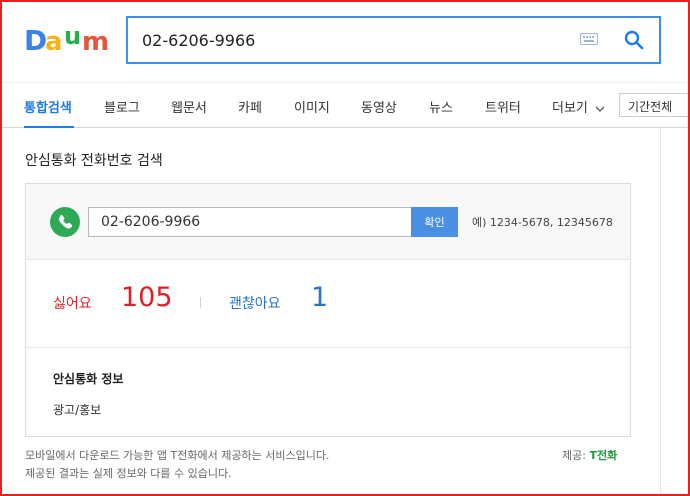 The width and height of the screenshot is (690, 496). I want to click on notice-line-1: 모바일에서 다운로드 가능한 앱 T전화에서 제공하는 서비스입니다., so click(177, 455).